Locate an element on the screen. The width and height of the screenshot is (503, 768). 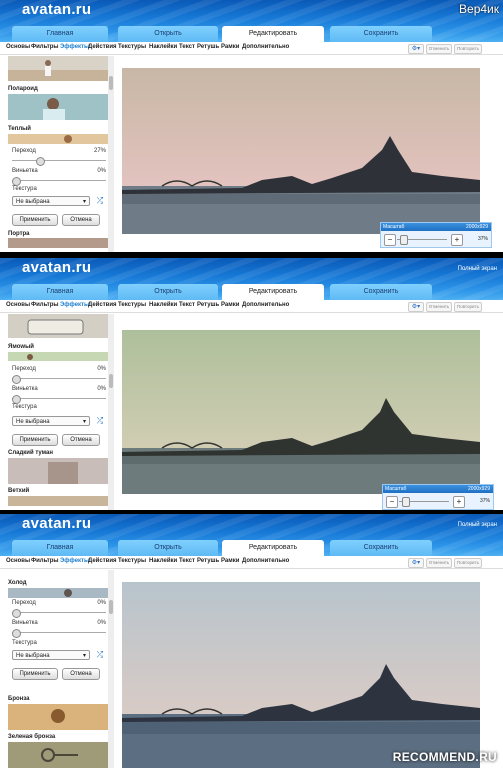
effect-thumbnail-selected is located at coordinates (59, 356).